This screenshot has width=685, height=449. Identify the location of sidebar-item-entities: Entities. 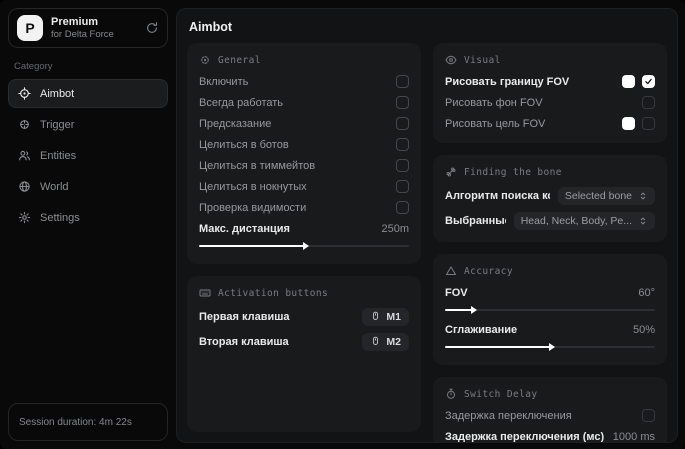
(88, 155).